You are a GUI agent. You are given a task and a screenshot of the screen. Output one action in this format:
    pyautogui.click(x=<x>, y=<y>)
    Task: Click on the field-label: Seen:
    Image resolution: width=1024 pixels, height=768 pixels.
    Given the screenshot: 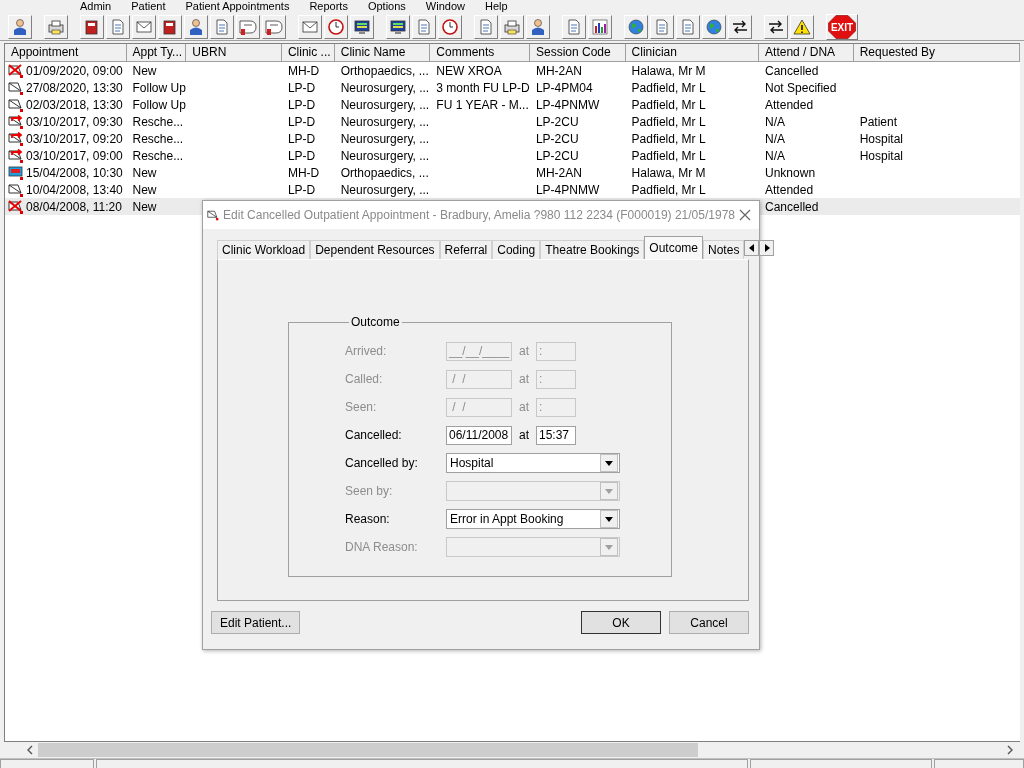 What is the action you would take?
    pyautogui.click(x=361, y=407)
    